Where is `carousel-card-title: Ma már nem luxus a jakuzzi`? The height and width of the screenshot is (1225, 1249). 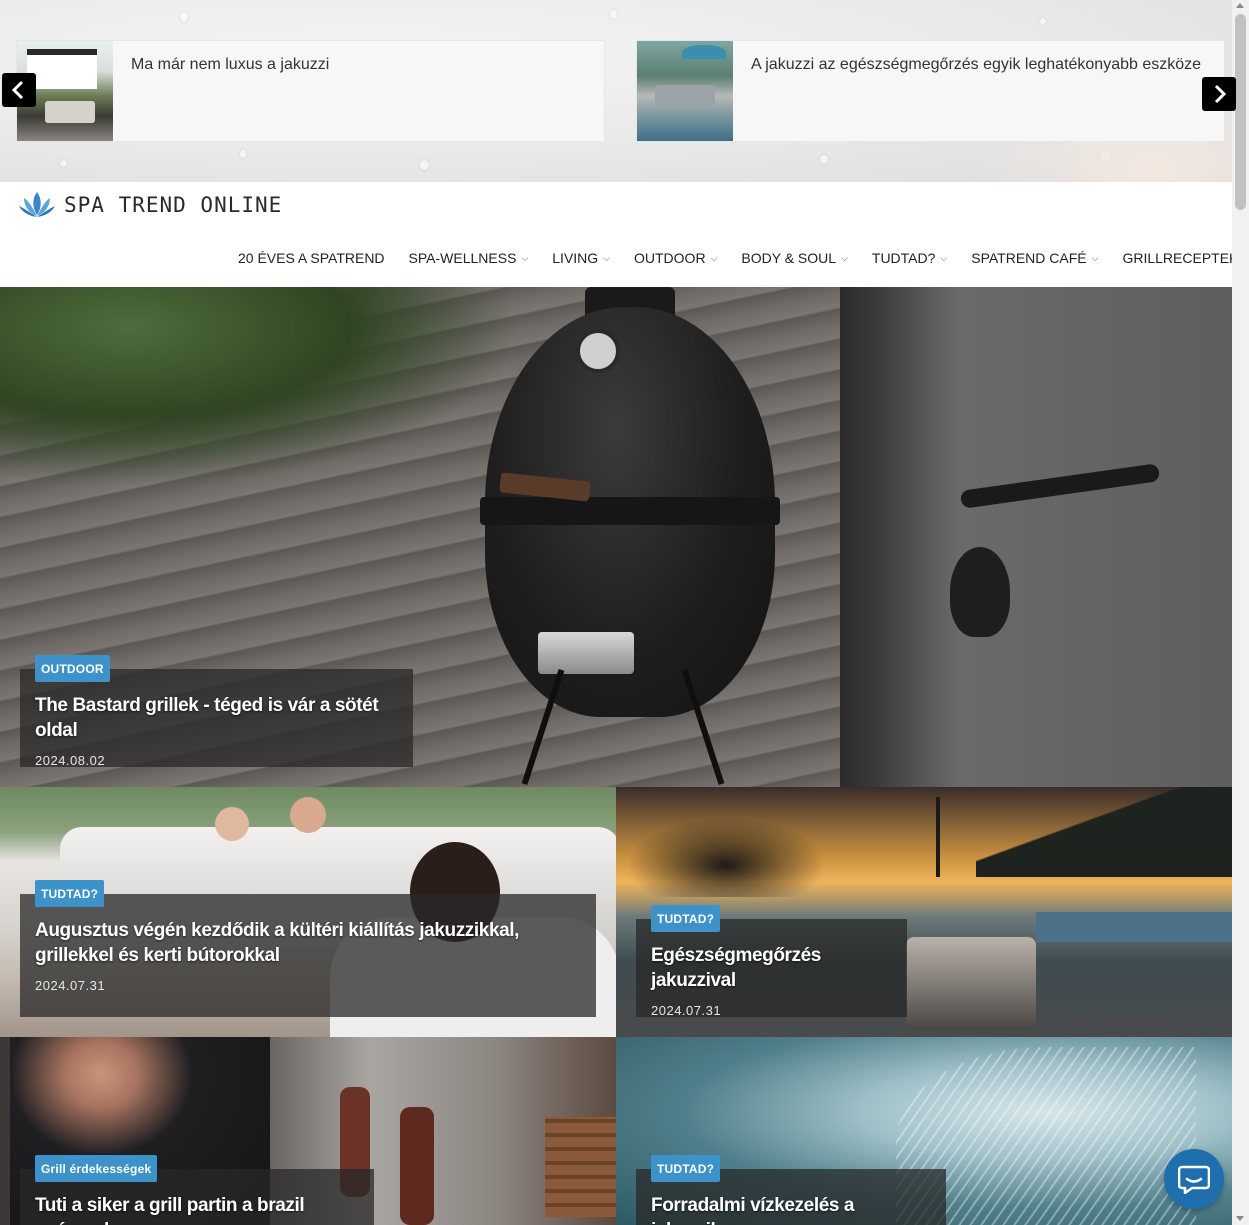
carousel-card-title: Ma már nem luxus a jakuzzi is located at coordinates (230, 91).